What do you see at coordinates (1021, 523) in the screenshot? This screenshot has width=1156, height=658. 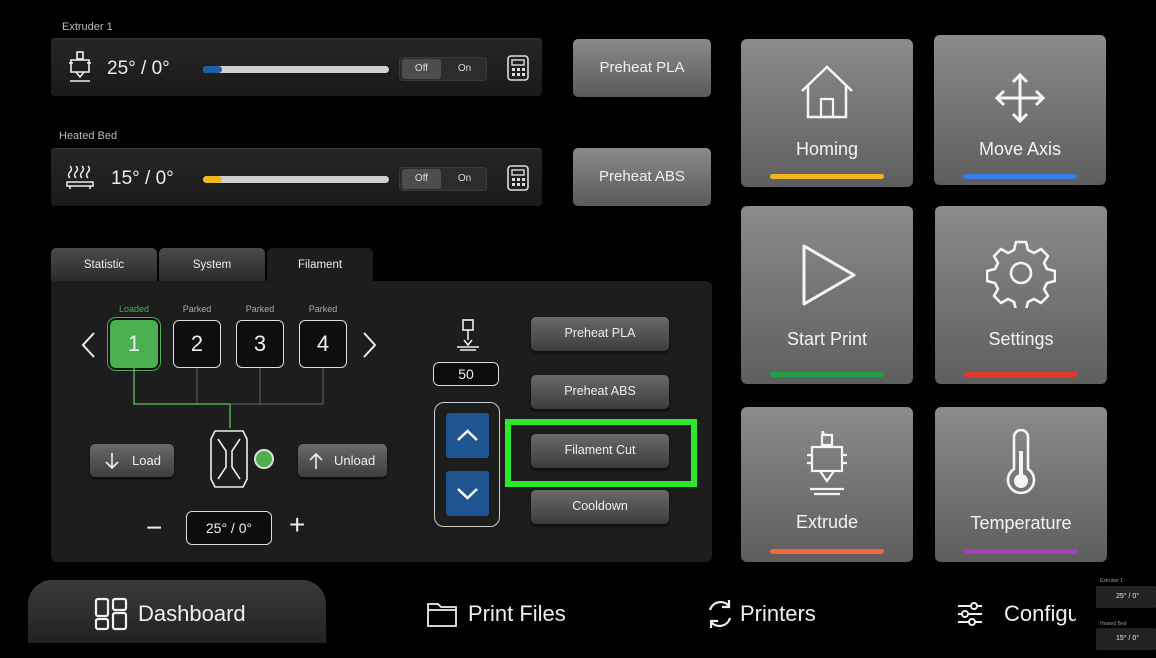 I see `tile-label: Temperature` at bounding box center [1021, 523].